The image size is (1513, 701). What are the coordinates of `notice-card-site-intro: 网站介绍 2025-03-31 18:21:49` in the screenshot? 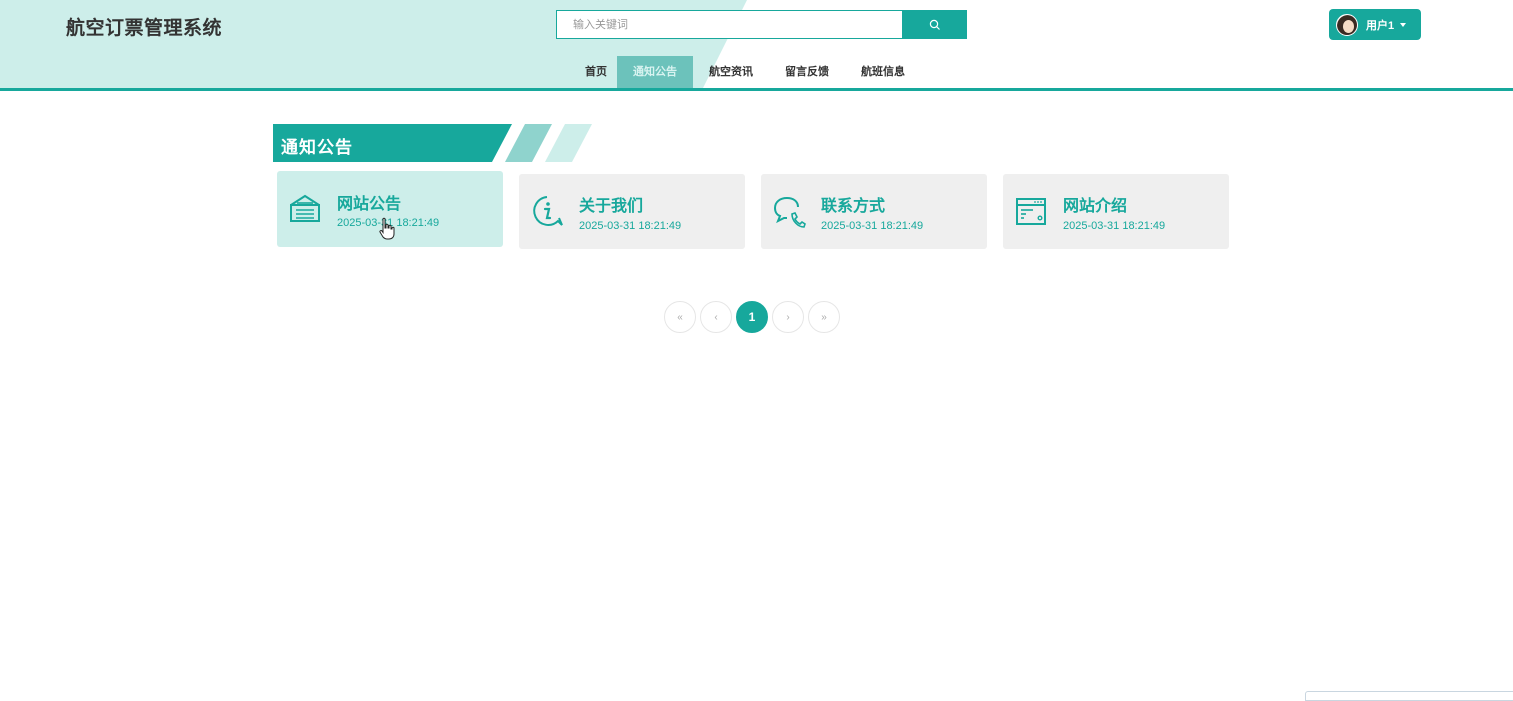 It's located at (1116, 211).